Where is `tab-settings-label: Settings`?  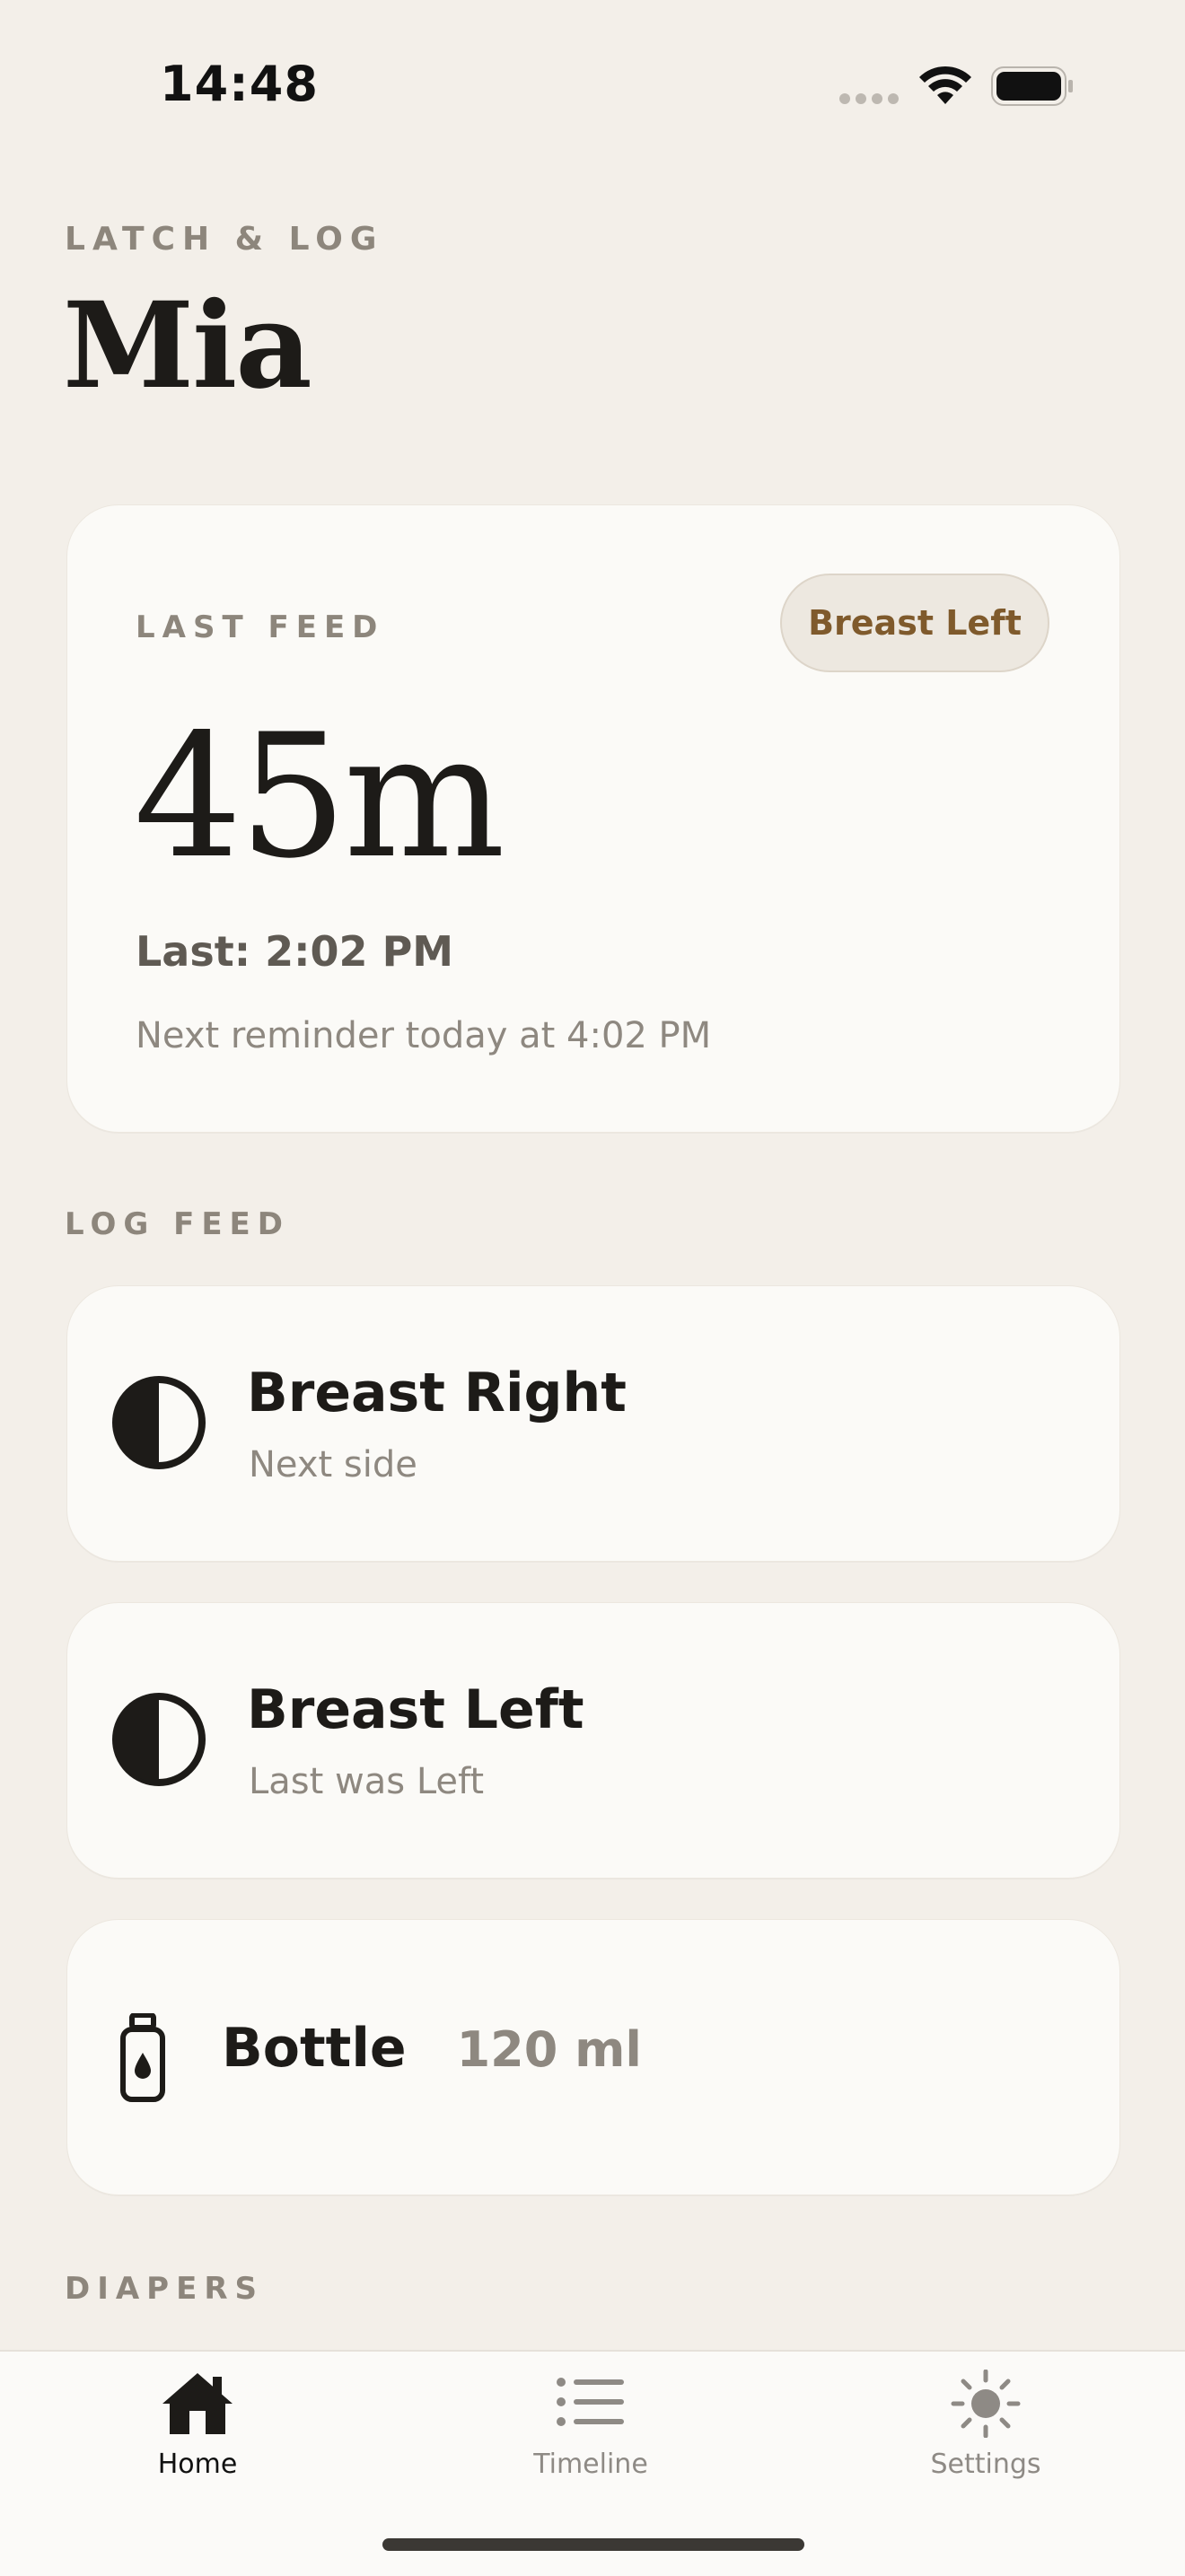
tab-settings-label: Settings is located at coordinates (985, 2464).